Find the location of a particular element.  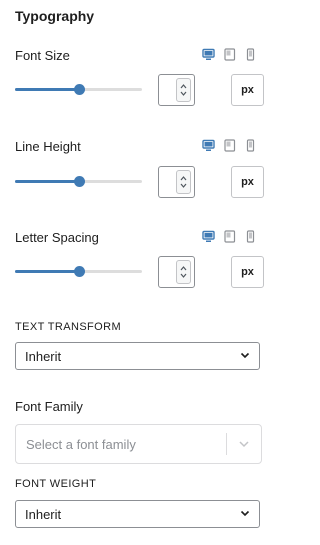

text-transform-value: Inherit is located at coordinates (43, 356).